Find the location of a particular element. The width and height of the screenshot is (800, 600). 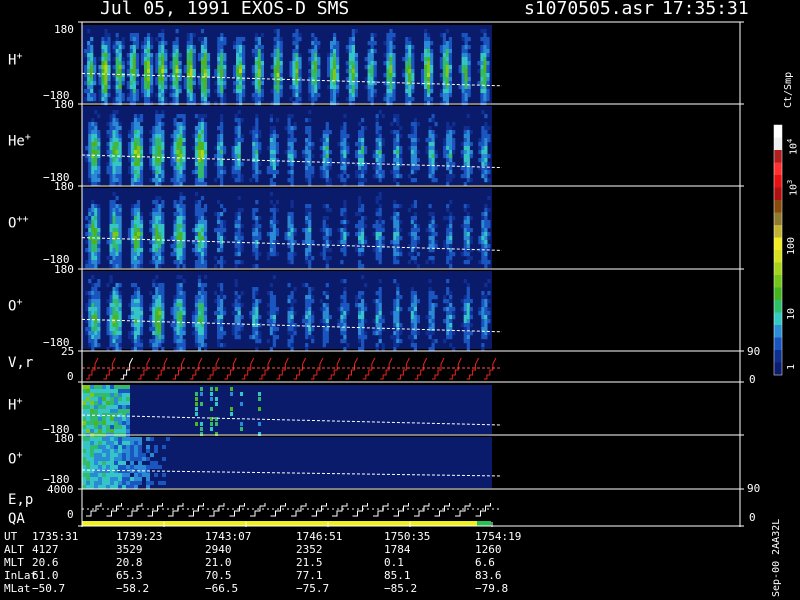

colorbar-title: Ct/Smp is located at coordinates (788, 89).